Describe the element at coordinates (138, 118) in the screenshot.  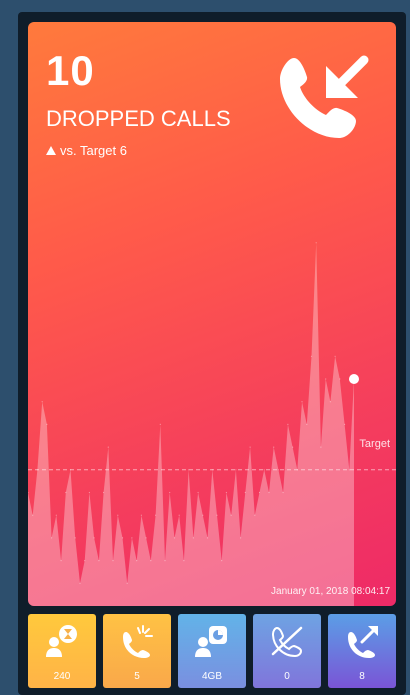
I see `metric-label: DROPPED CALLS` at that location.